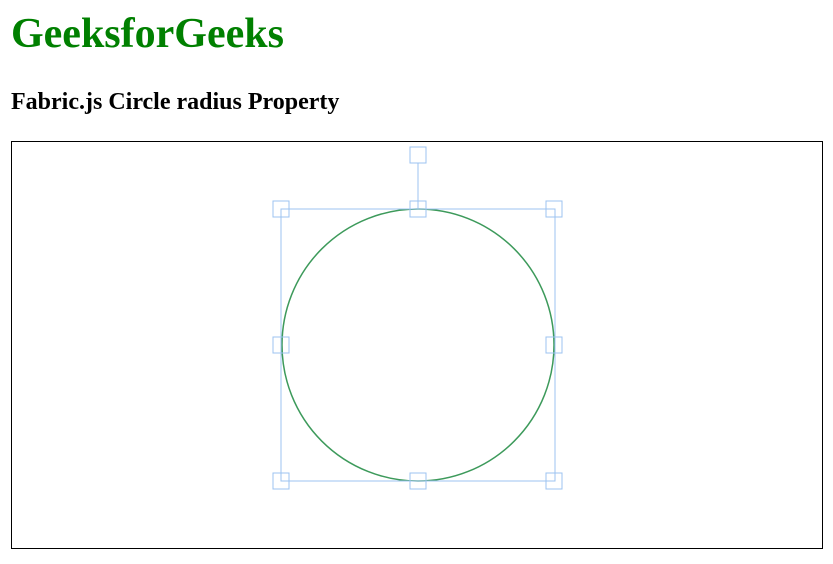  What do you see at coordinates (175, 102) in the screenshot?
I see `page-subtitle: Fabric.js Circle radius Property` at bounding box center [175, 102].